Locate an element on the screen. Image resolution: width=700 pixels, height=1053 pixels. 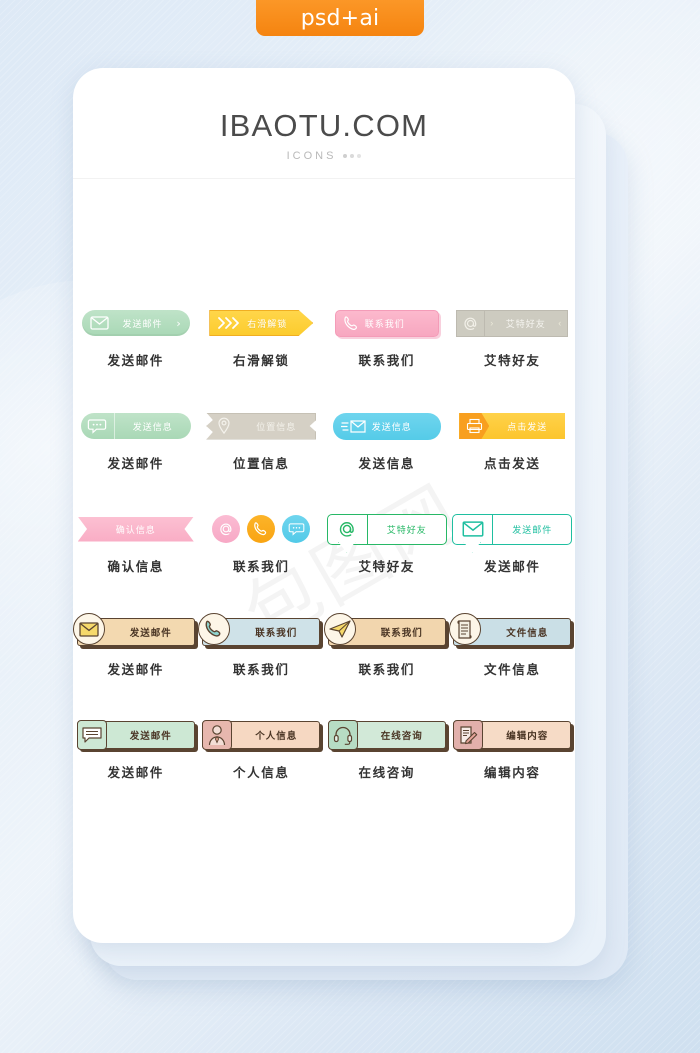
button-click-send: 点击发送 is located at coordinates (512, 426).